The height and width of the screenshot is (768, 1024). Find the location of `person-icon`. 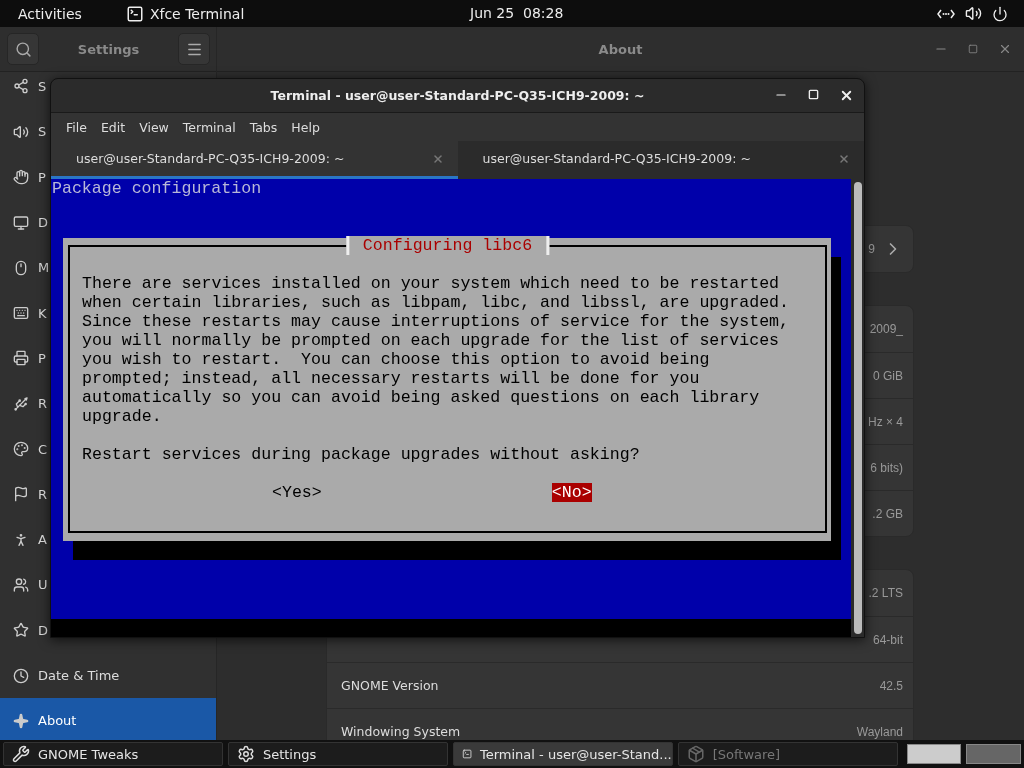

person-icon is located at coordinates (21, 539).